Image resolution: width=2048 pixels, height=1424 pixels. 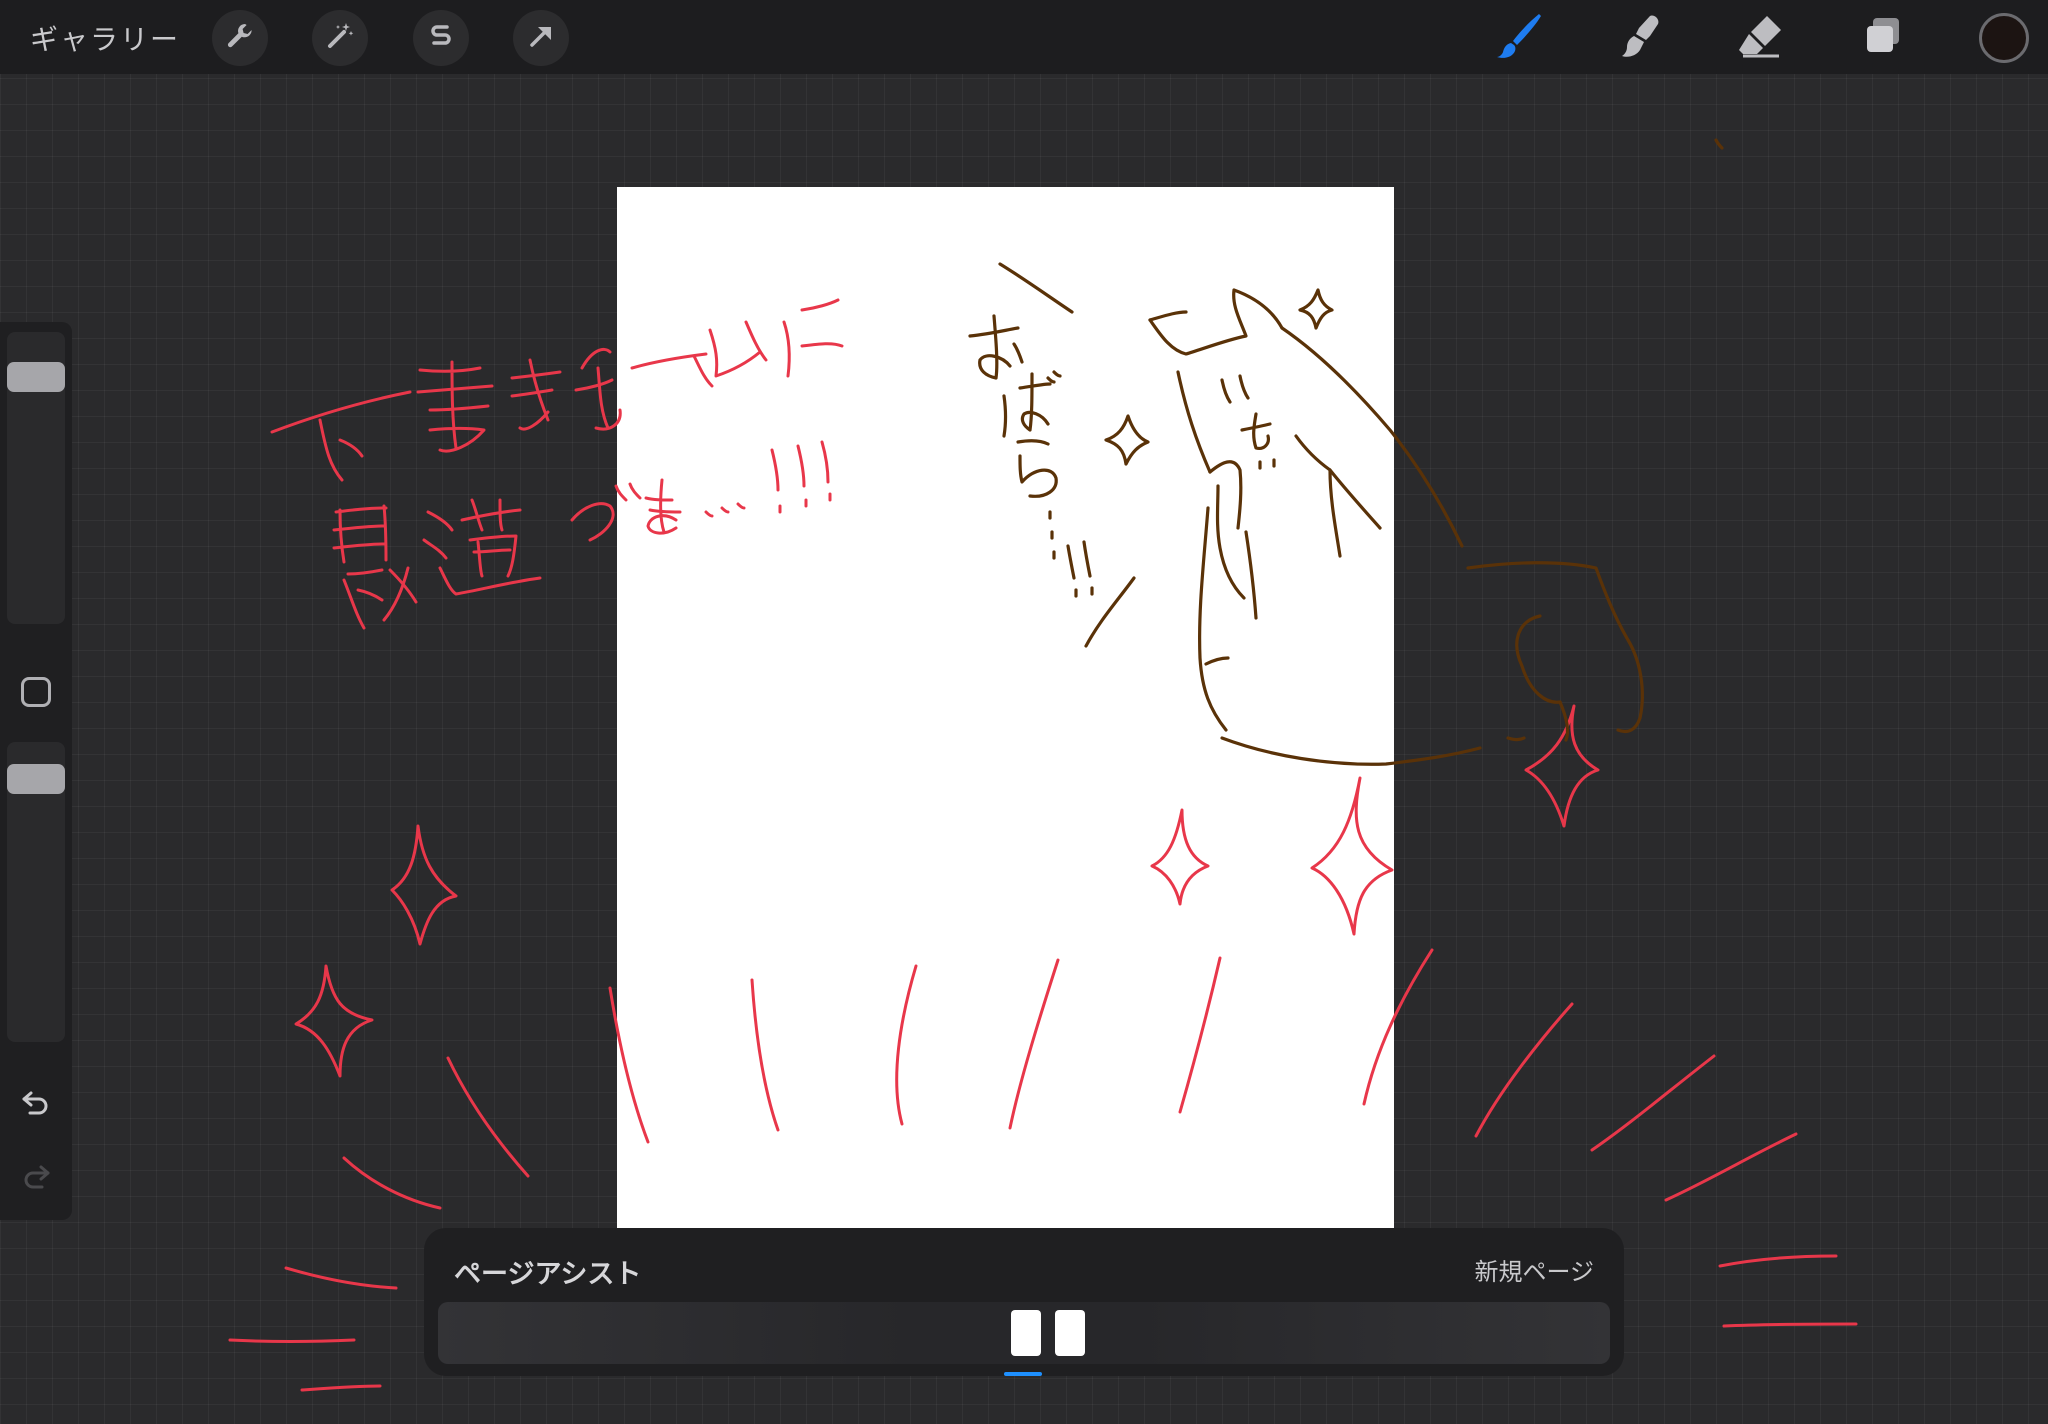 I want to click on adjustments-button, so click(x=340, y=38).